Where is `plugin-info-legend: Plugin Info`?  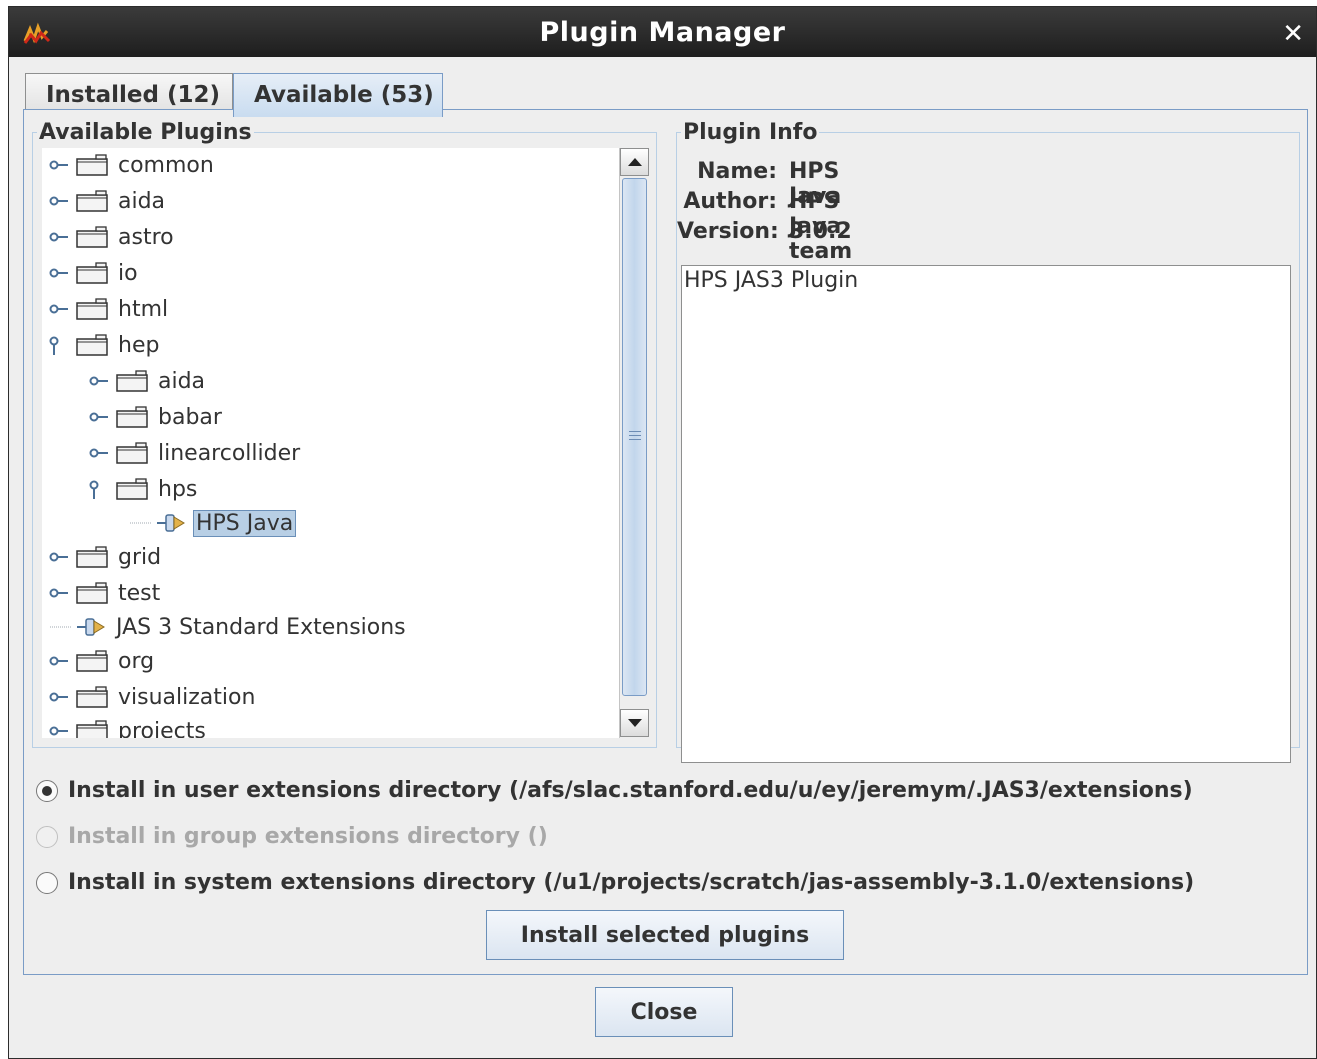
plugin-info-legend: Plugin Info is located at coordinates (750, 132).